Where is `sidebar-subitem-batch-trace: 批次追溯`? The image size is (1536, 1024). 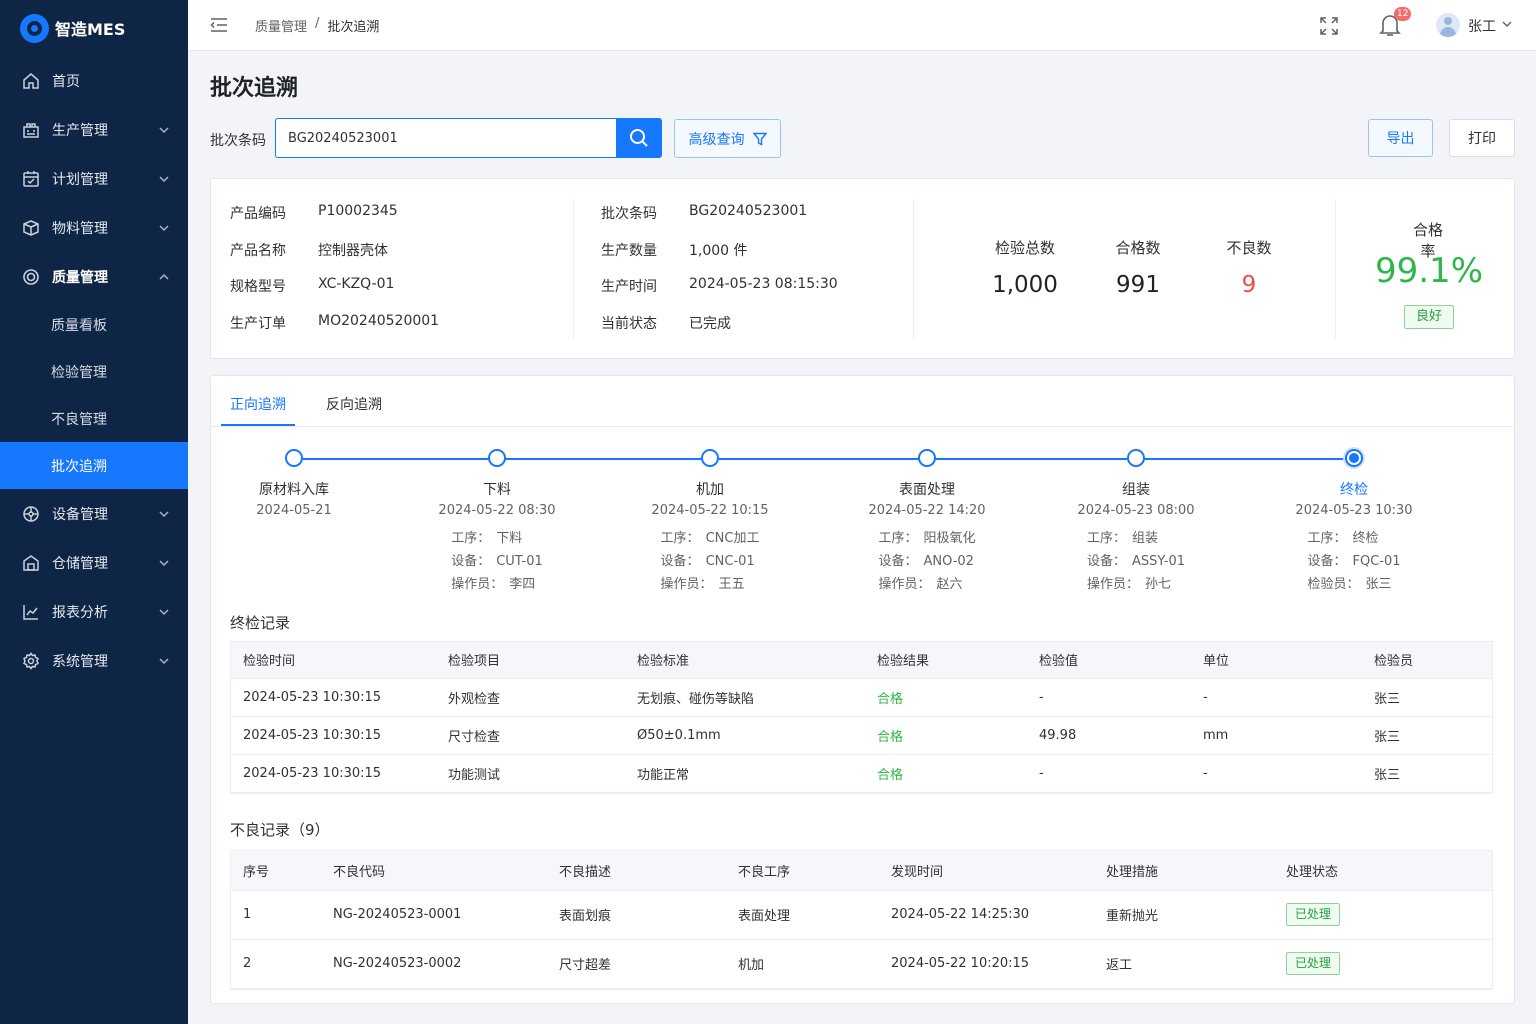 sidebar-subitem-batch-trace: 批次追溯 is located at coordinates (94, 465).